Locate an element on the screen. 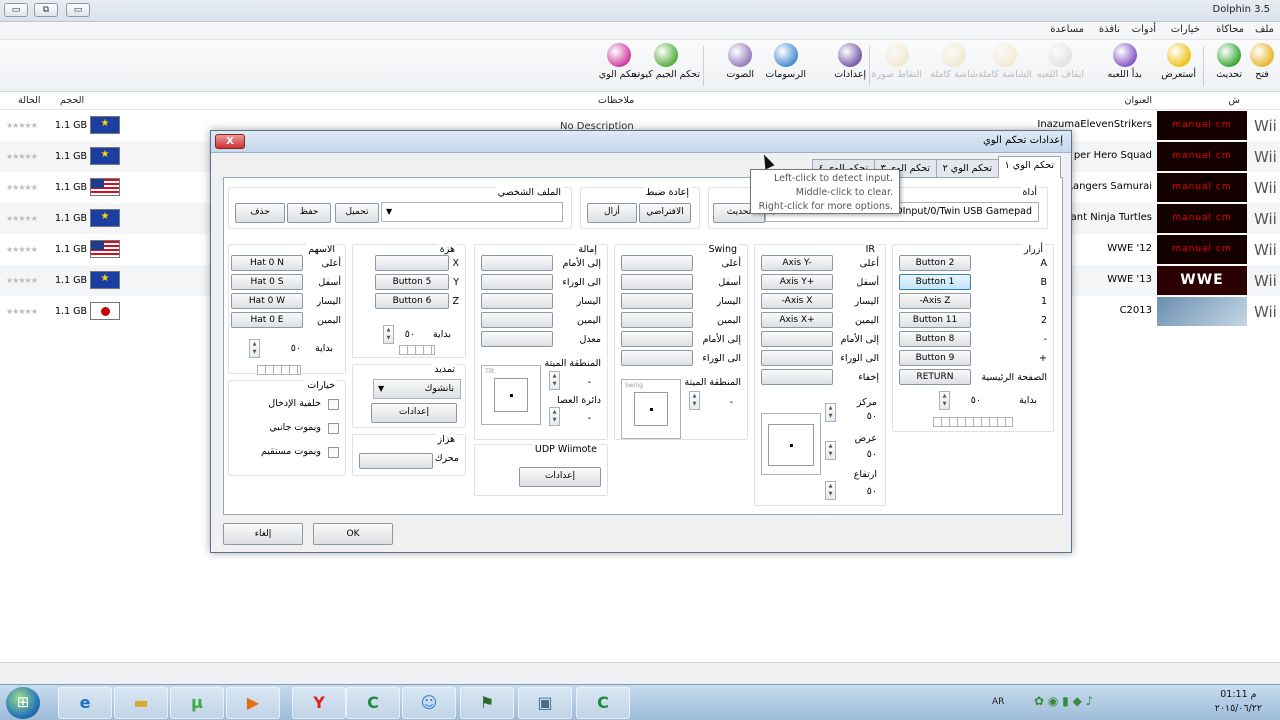 The height and width of the screenshot is (720, 1280). udp-settings-button: إعدادات is located at coordinates (560, 477).